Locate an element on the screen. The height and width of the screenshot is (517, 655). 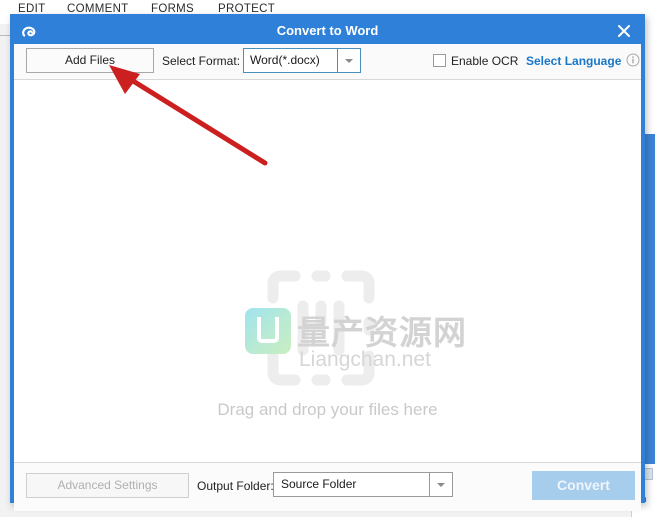
add-files-button: Add Files is located at coordinates (90, 60).